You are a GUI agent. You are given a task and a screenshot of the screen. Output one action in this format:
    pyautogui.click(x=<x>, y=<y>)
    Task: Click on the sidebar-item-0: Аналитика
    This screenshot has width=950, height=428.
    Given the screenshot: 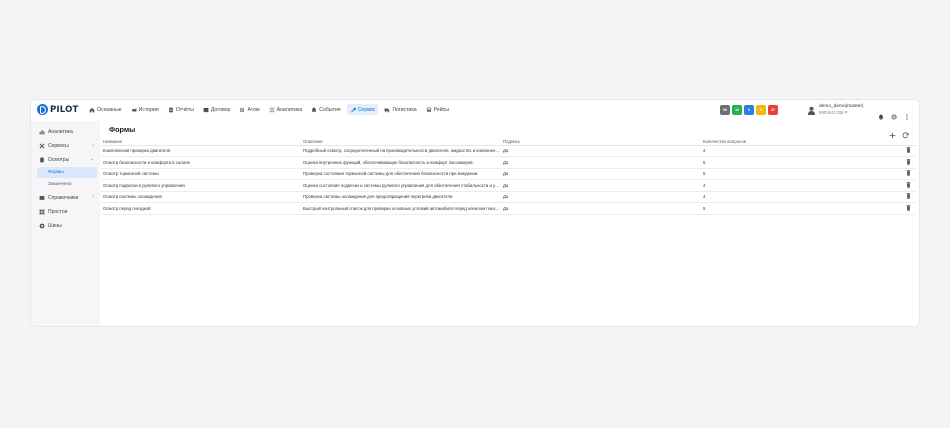 What is the action you would take?
    pyautogui.click(x=65, y=131)
    